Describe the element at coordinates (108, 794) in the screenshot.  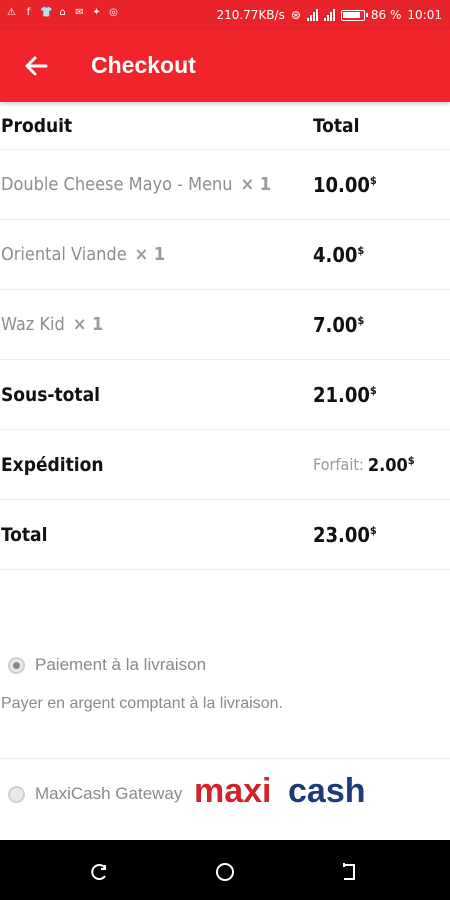
I see `maxicash-label: MaxiCash Gateway` at that location.